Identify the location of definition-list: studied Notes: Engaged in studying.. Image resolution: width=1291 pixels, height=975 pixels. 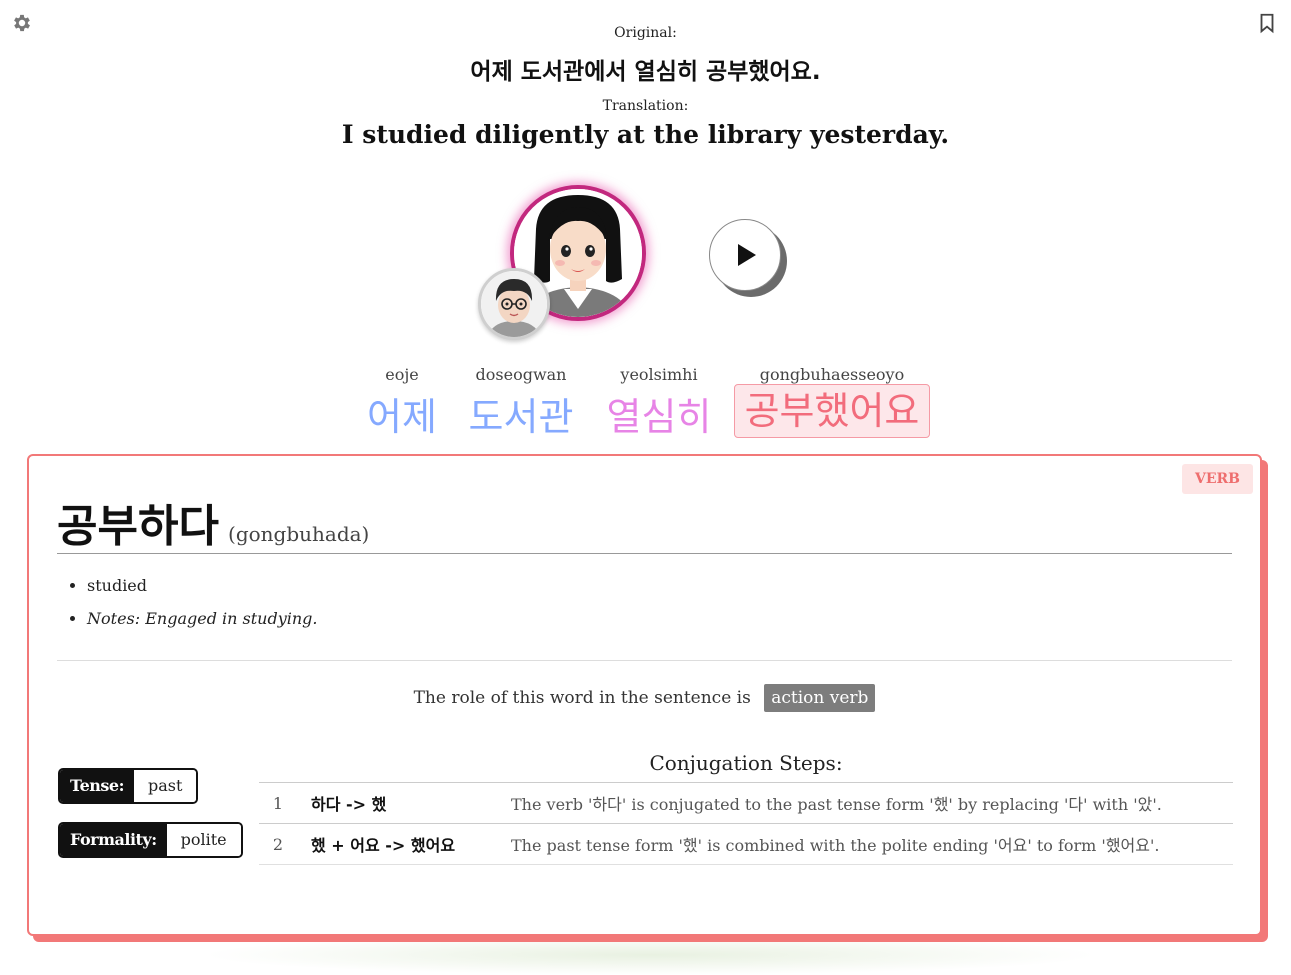
(202, 609).